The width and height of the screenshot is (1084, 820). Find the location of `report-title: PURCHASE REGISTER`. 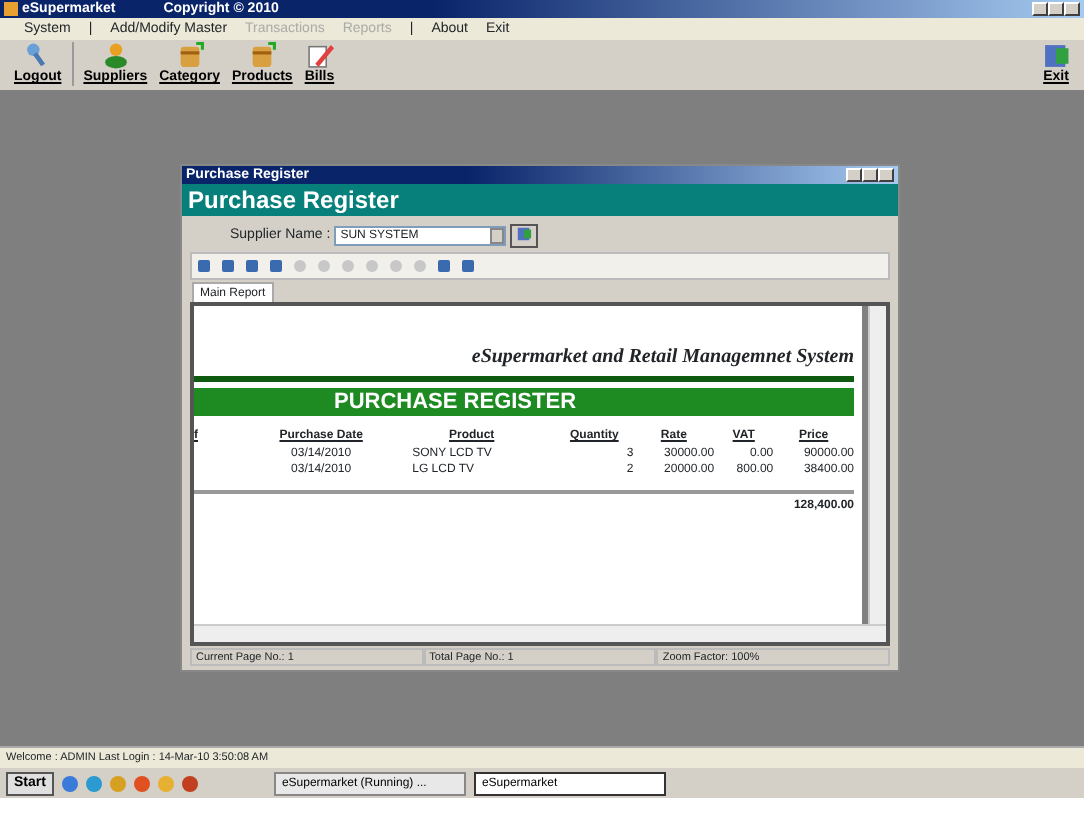

report-title: PURCHASE REGISTER is located at coordinates (524, 402).